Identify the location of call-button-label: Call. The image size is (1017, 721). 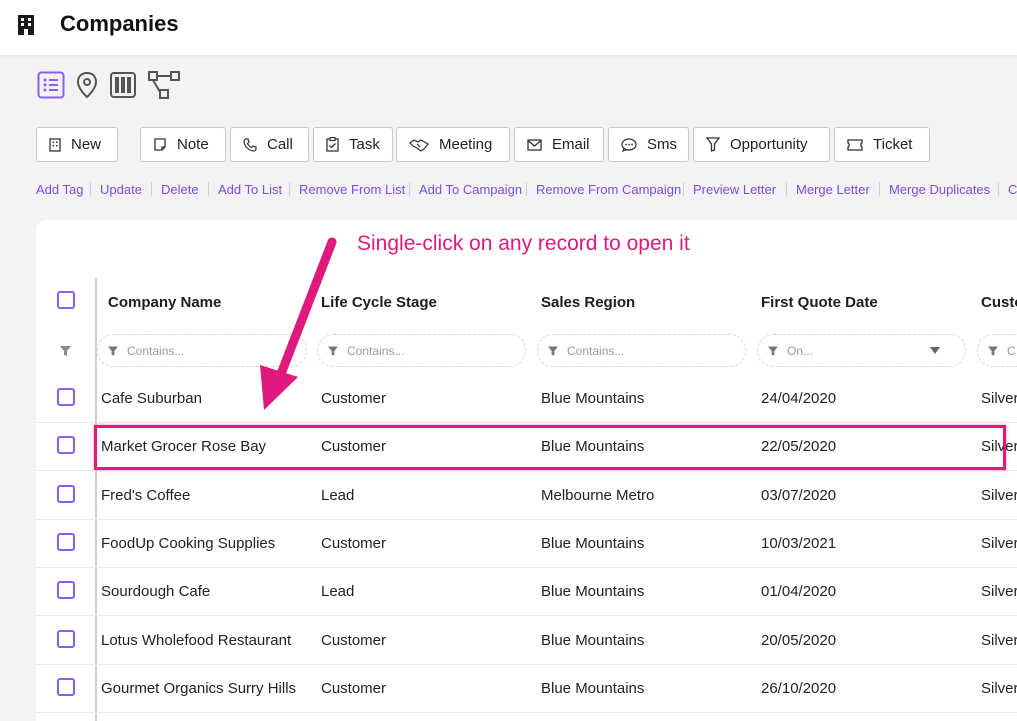
(280, 144).